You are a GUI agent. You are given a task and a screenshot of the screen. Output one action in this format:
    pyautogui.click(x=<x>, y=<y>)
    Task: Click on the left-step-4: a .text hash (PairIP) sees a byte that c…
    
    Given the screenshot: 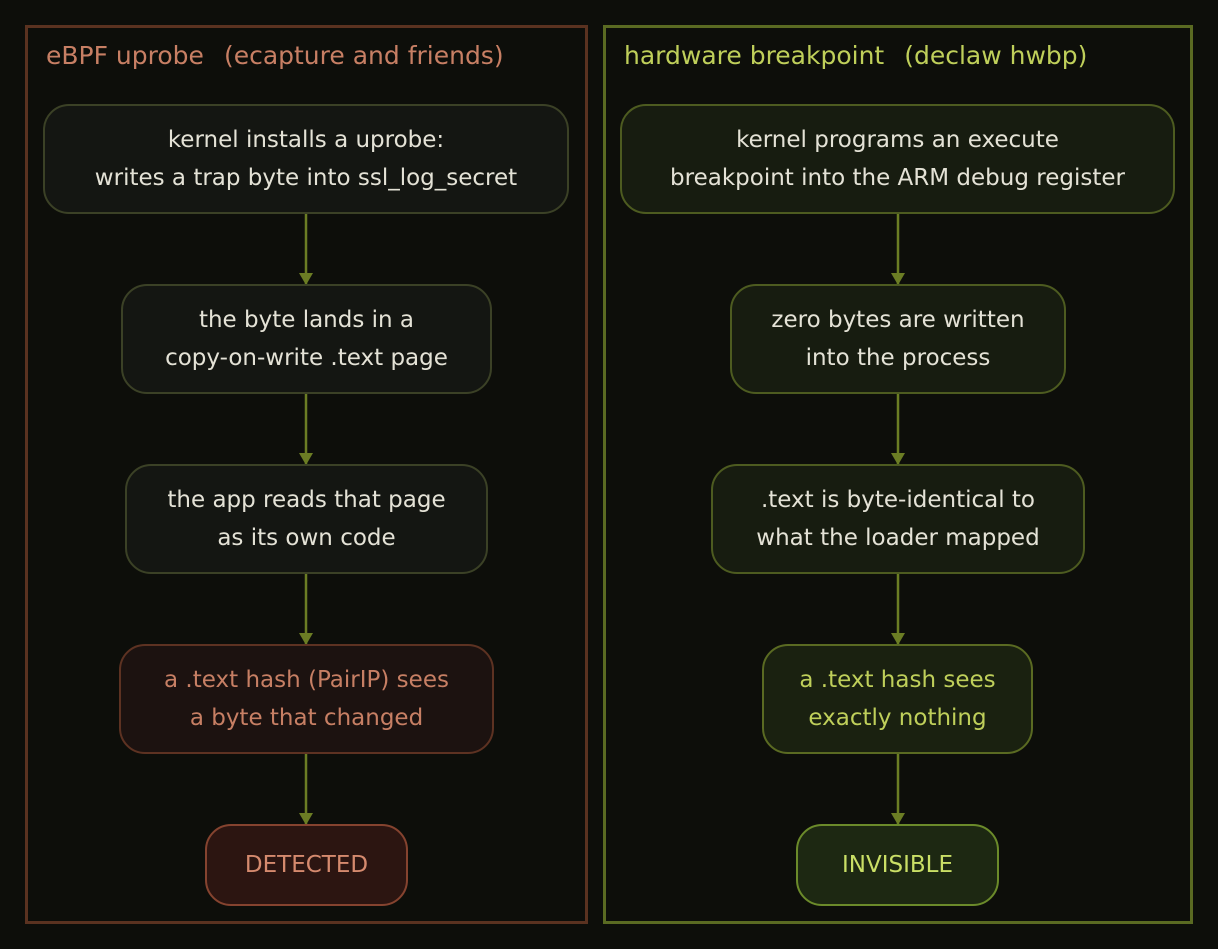 What is the action you would take?
    pyautogui.click(x=306, y=699)
    